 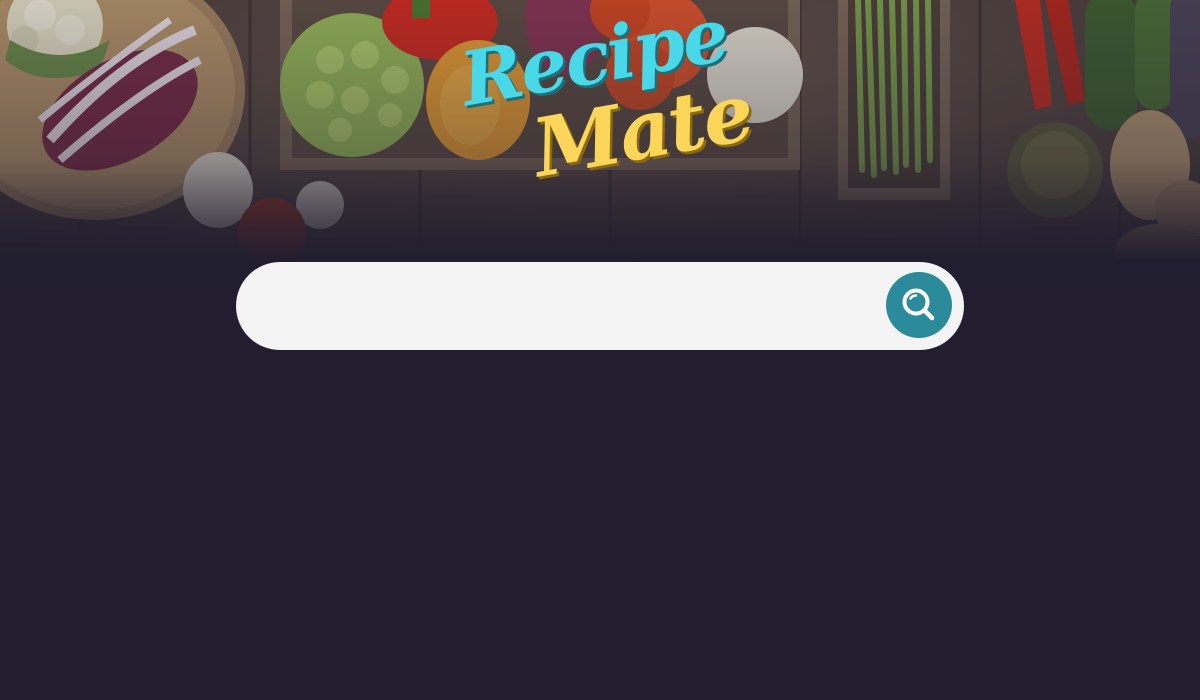 I want to click on search-icon, so click(x=918, y=304).